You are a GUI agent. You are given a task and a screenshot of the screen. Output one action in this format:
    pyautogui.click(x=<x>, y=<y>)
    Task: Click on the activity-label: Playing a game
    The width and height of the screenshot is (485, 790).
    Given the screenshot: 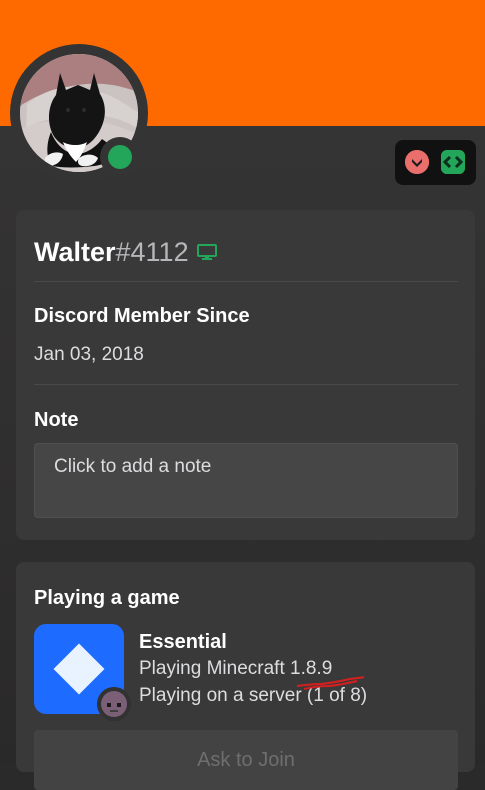 What is the action you would take?
    pyautogui.click(x=107, y=598)
    